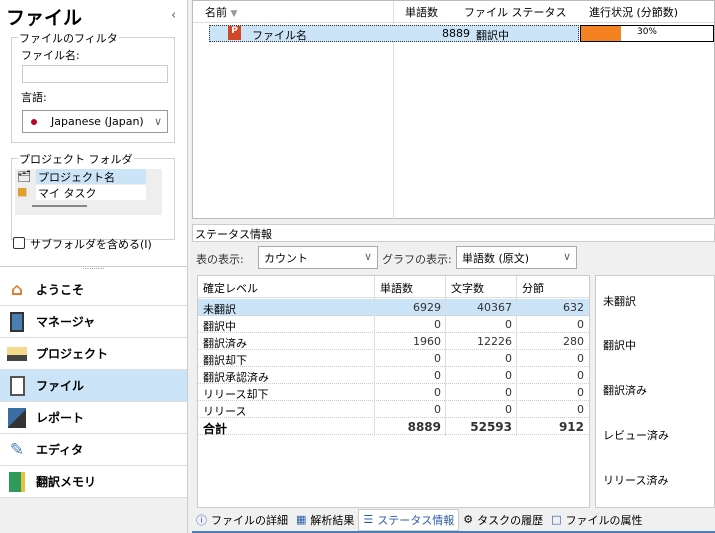 This screenshot has width=715, height=533. Describe the element at coordinates (633, 12) in the screenshot. I see `column-progress: 進行状況 (分節数)` at that location.